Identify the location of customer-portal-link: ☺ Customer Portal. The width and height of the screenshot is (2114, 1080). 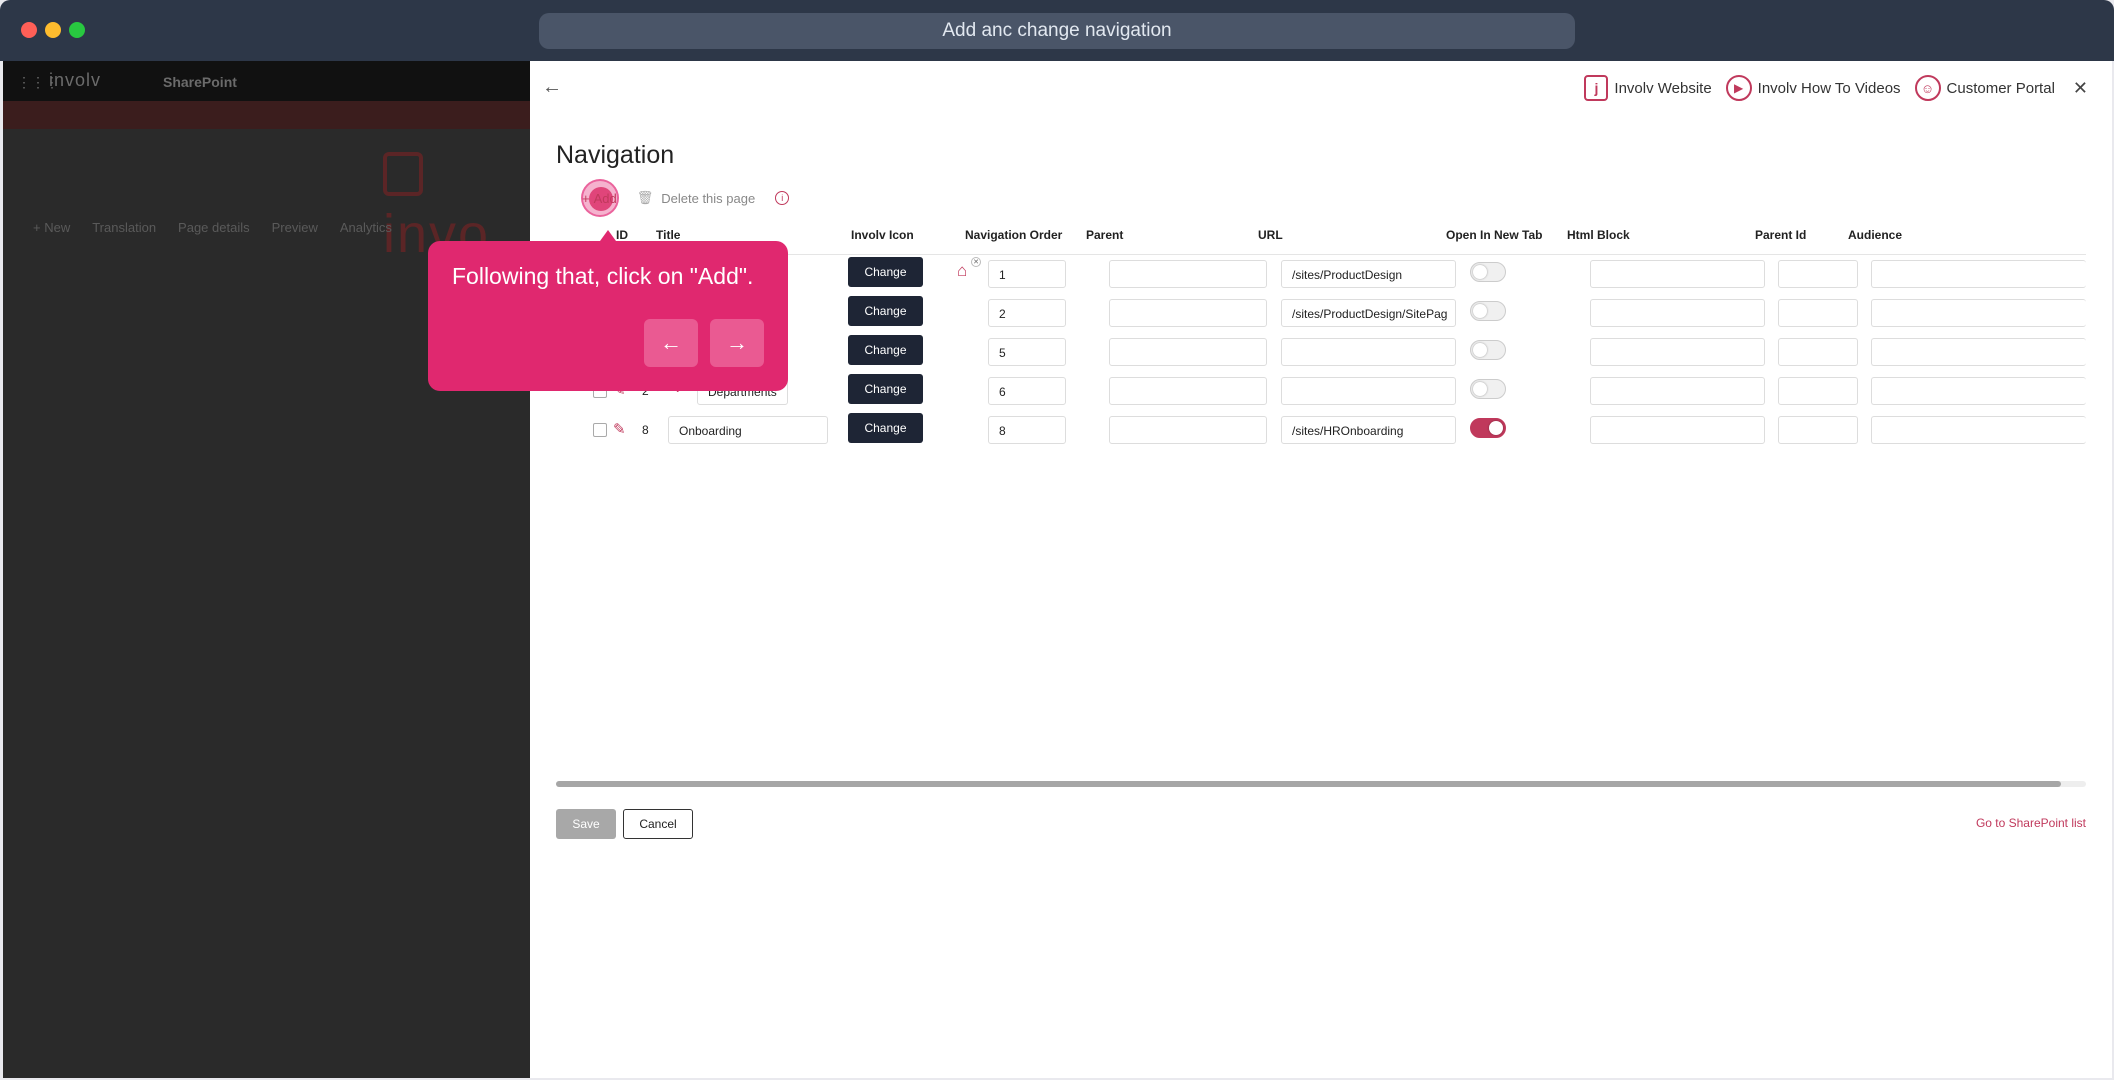
(1984, 88).